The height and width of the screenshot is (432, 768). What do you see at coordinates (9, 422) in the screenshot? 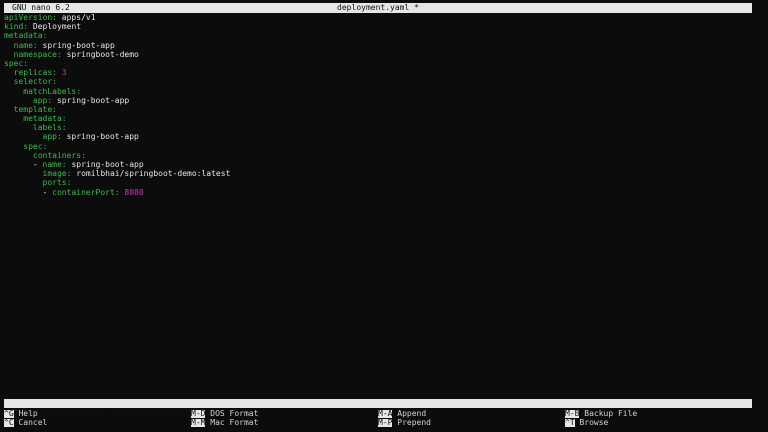
I see `shortcut-key: ^C` at bounding box center [9, 422].